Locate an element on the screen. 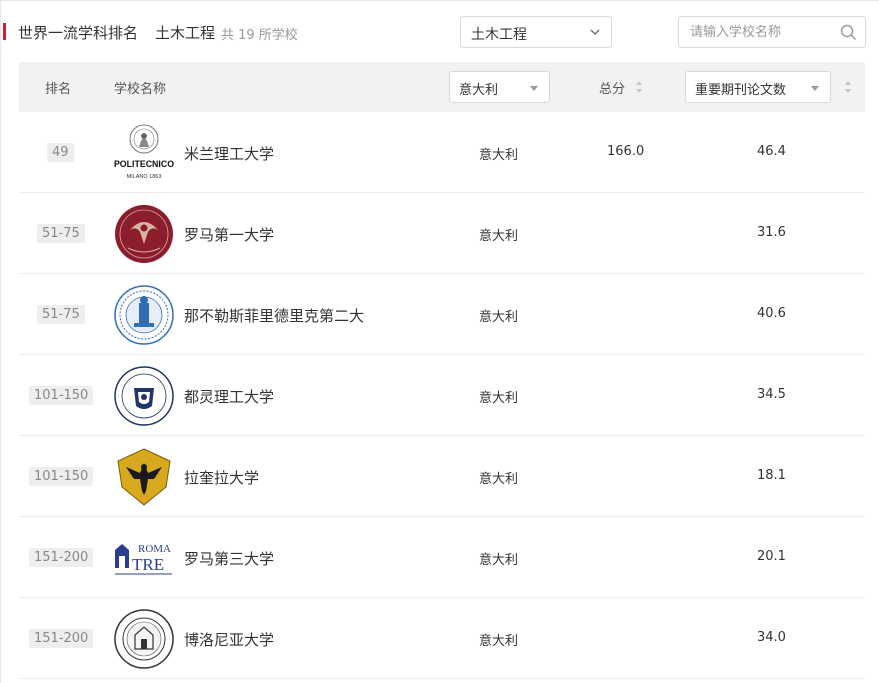 The image size is (879, 683). column-rank: 排名 is located at coordinates (58, 89).